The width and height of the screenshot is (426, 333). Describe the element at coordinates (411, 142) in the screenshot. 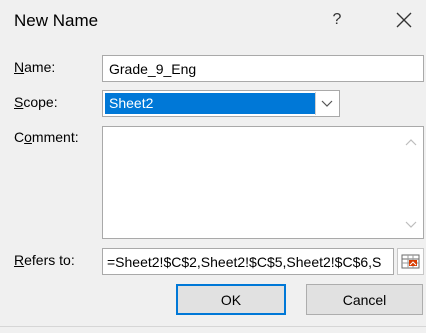

I see `scroll-up-icon` at that location.